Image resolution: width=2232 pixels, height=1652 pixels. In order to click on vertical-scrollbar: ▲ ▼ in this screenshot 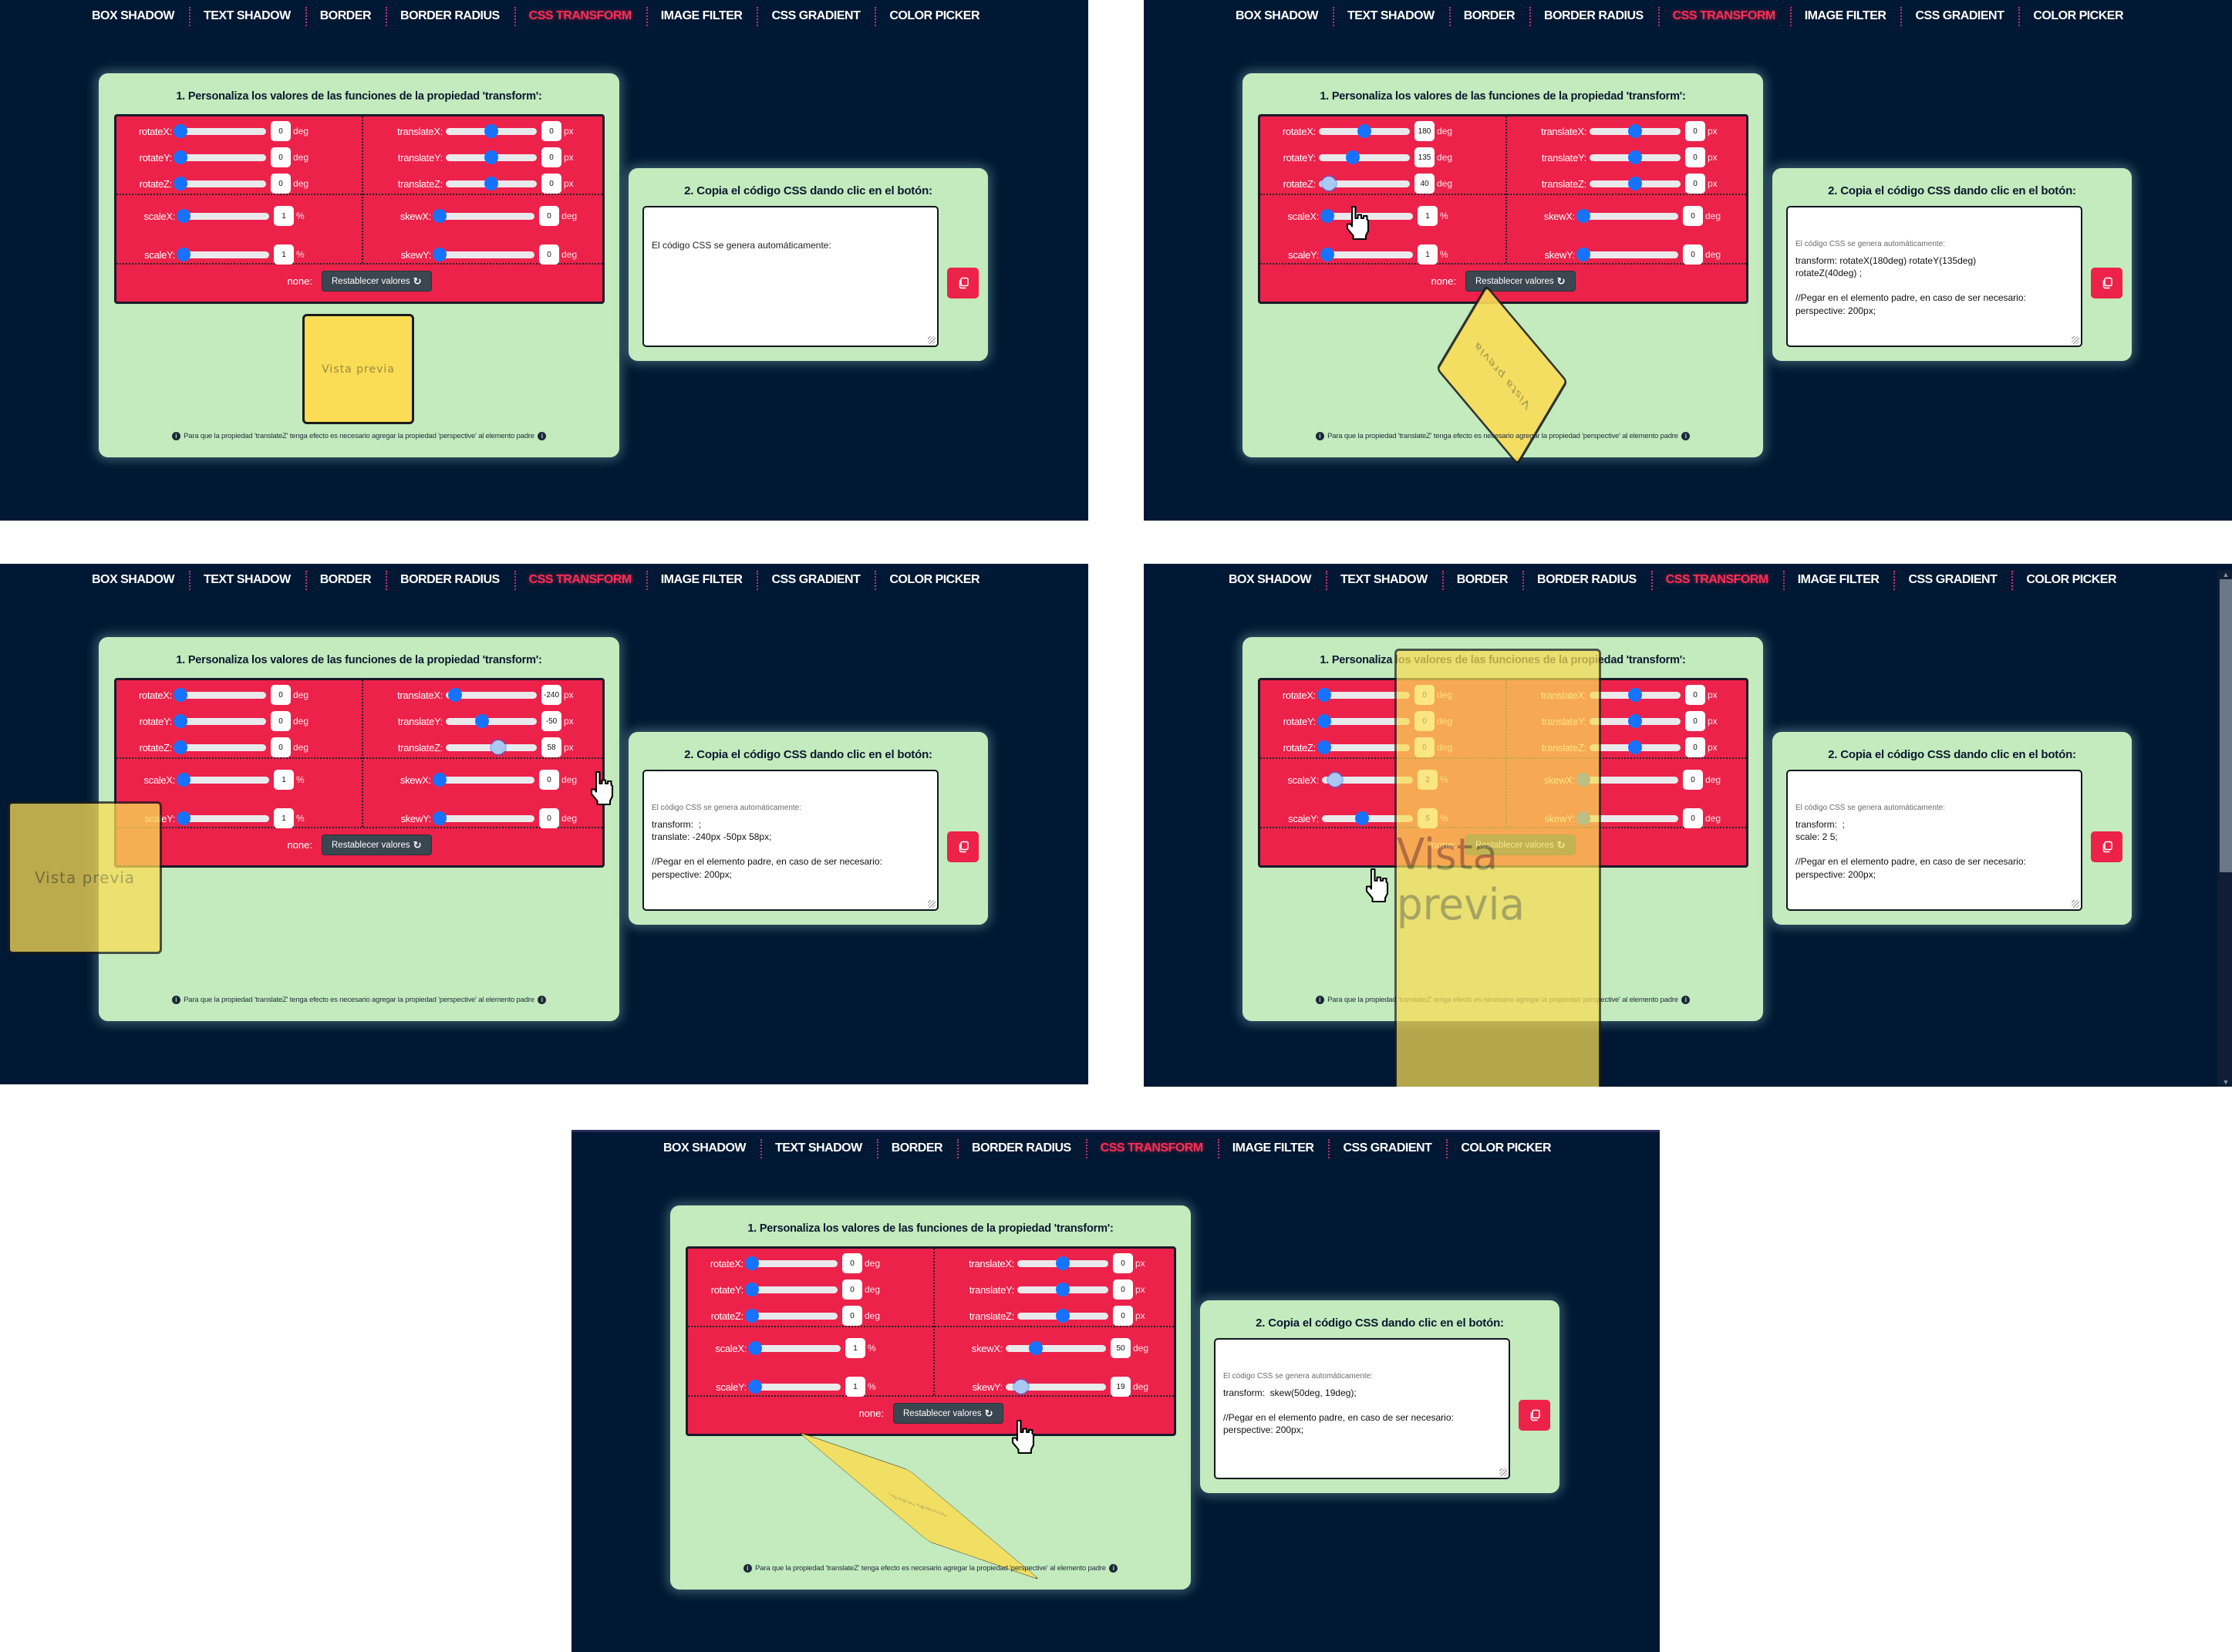, I will do `click(2224, 829)`.